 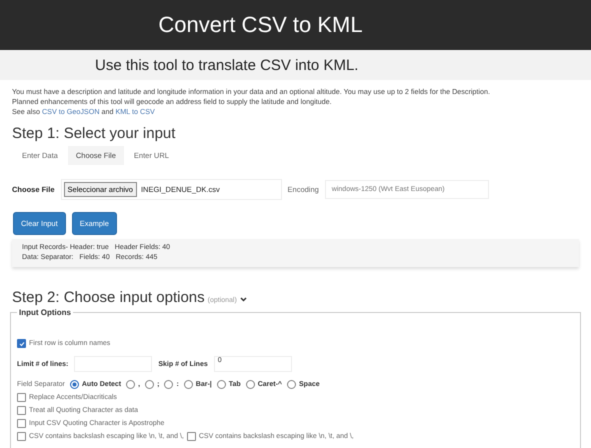 I want to click on section-heading: Step 2: Choose input options, so click(x=108, y=297).